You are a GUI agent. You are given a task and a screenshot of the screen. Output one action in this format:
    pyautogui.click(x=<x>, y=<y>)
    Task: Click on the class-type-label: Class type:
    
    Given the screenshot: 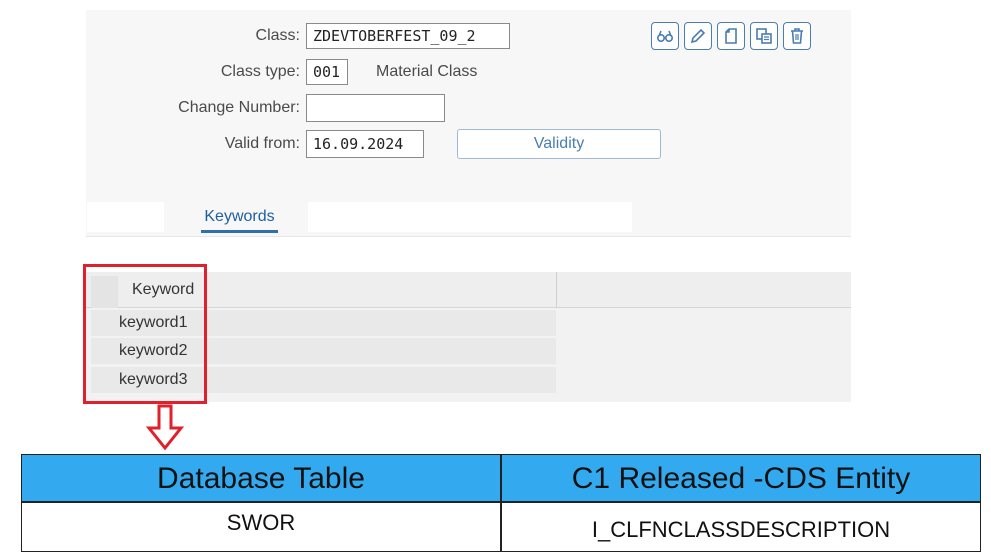 What is the action you would take?
    pyautogui.click(x=260, y=71)
    